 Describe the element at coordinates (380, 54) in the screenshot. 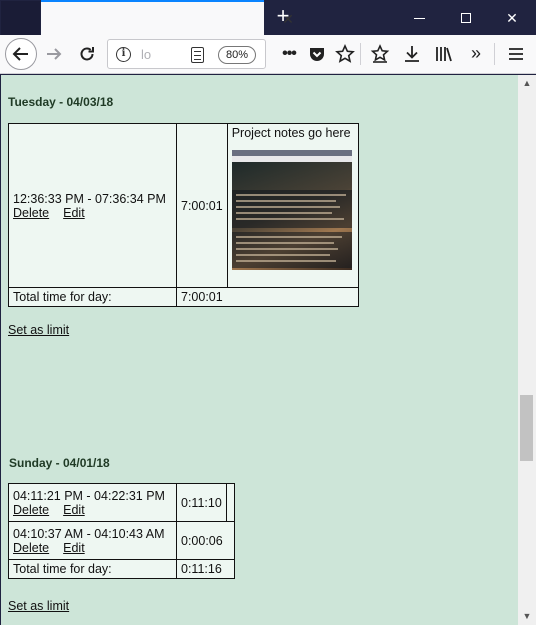

I see `bookmarks-toolbar-icon` at that location.